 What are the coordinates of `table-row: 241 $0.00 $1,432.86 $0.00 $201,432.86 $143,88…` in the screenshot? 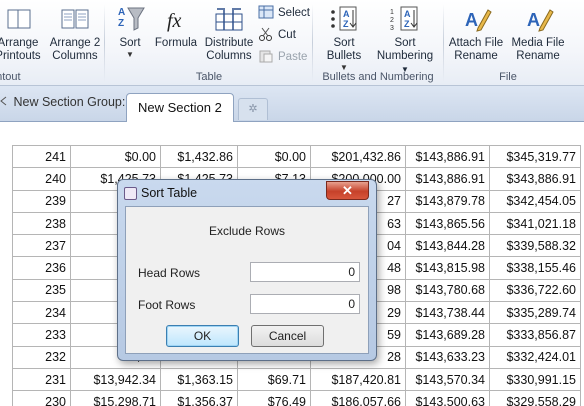 It's located at (296, 156).